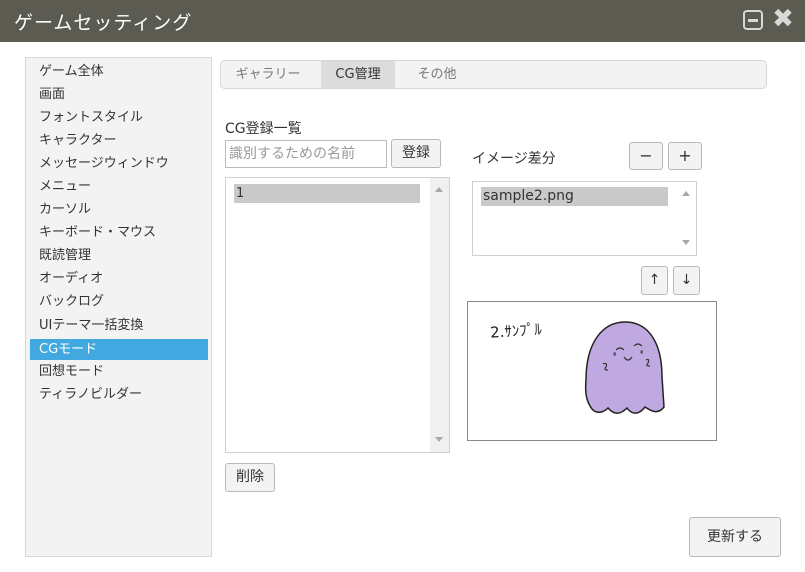 This screenshot has width=805, height=572. What do you see at coordinates (306, 154) in the screenshot?
I see `cg-name-input` at bounding box center [306, 154].